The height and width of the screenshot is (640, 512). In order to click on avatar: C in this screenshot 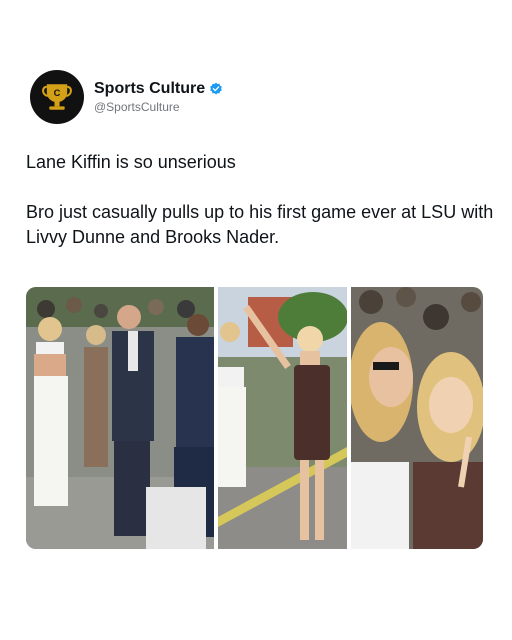, I will do `click(57, 97)`.